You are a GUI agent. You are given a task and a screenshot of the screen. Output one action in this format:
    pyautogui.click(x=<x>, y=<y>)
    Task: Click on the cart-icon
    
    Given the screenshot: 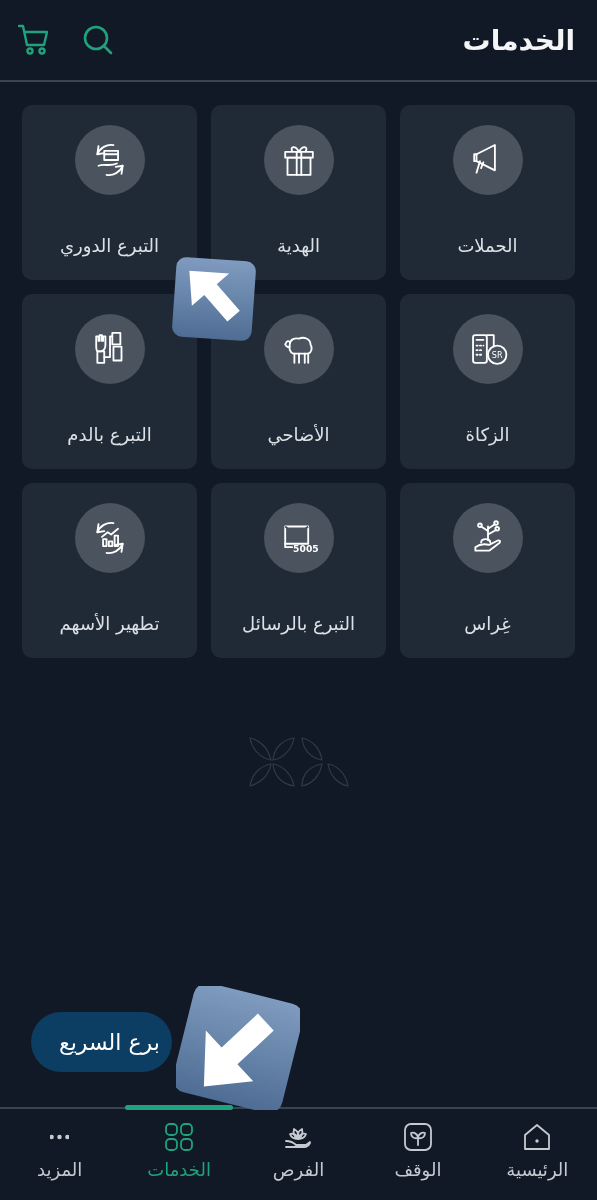 What is the action you would take?
    pyautogui.click(x=33, y=40)
    